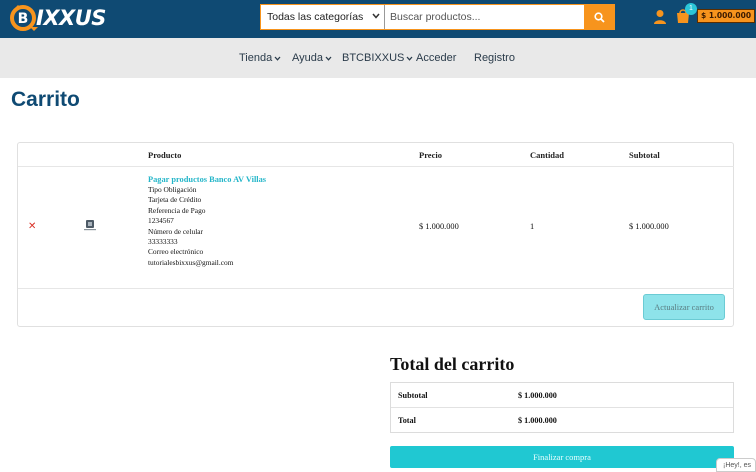  Describe the element at coordinates (163, 242) in the screenshot. I see `product-meta: 33333333` at that location.